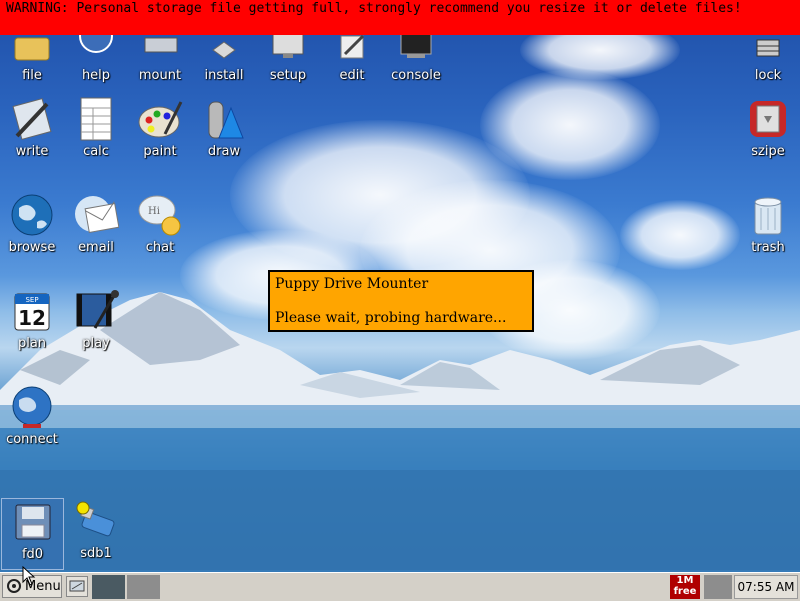 Image resolution: width=800 pixels, height=601 pixels. What do you see at coordinates (96, 247) in the screenshot?
I see `icon-label: email` at bounding box center [96, 247].